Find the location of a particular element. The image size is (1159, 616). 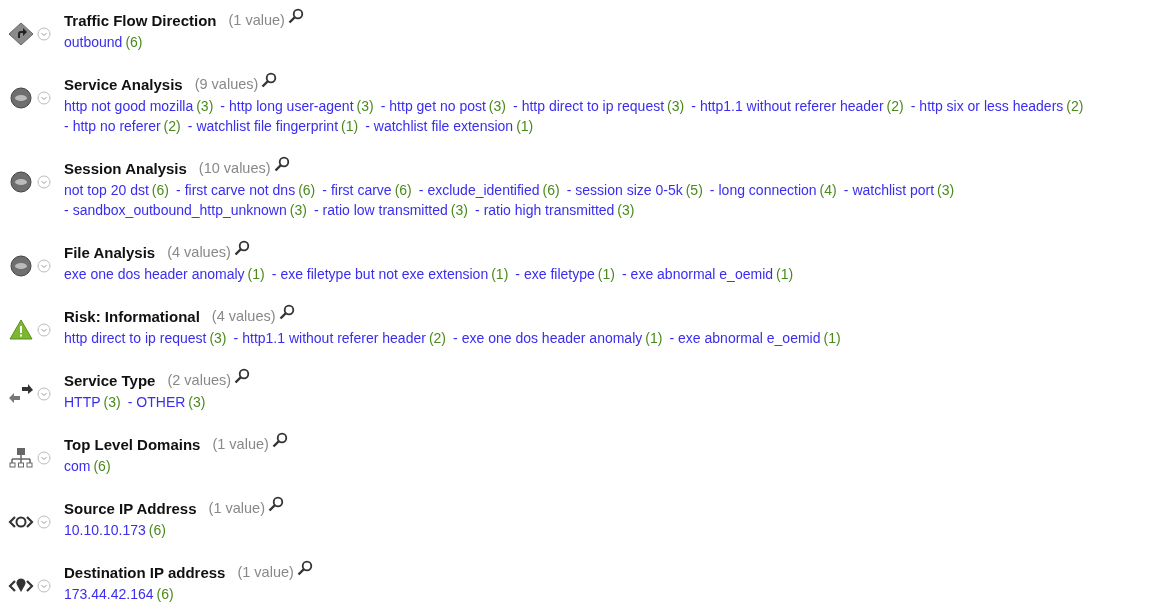

value-link: http get no post is located at coordinates (437, 106).